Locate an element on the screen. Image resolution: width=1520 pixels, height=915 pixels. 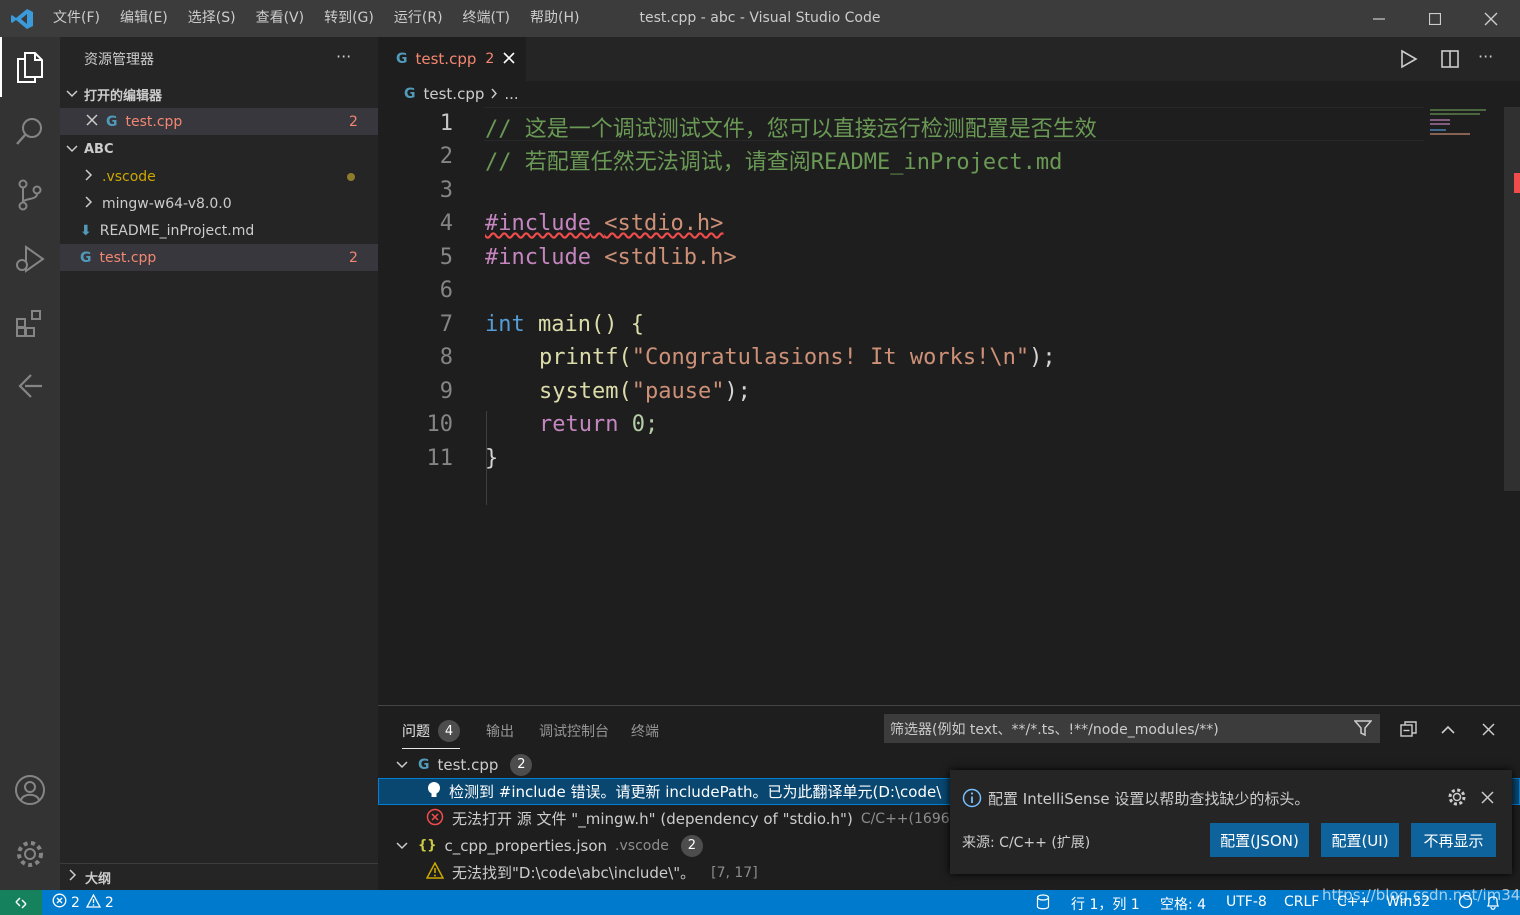
scrollbar is located at coordinates (1512, 299).